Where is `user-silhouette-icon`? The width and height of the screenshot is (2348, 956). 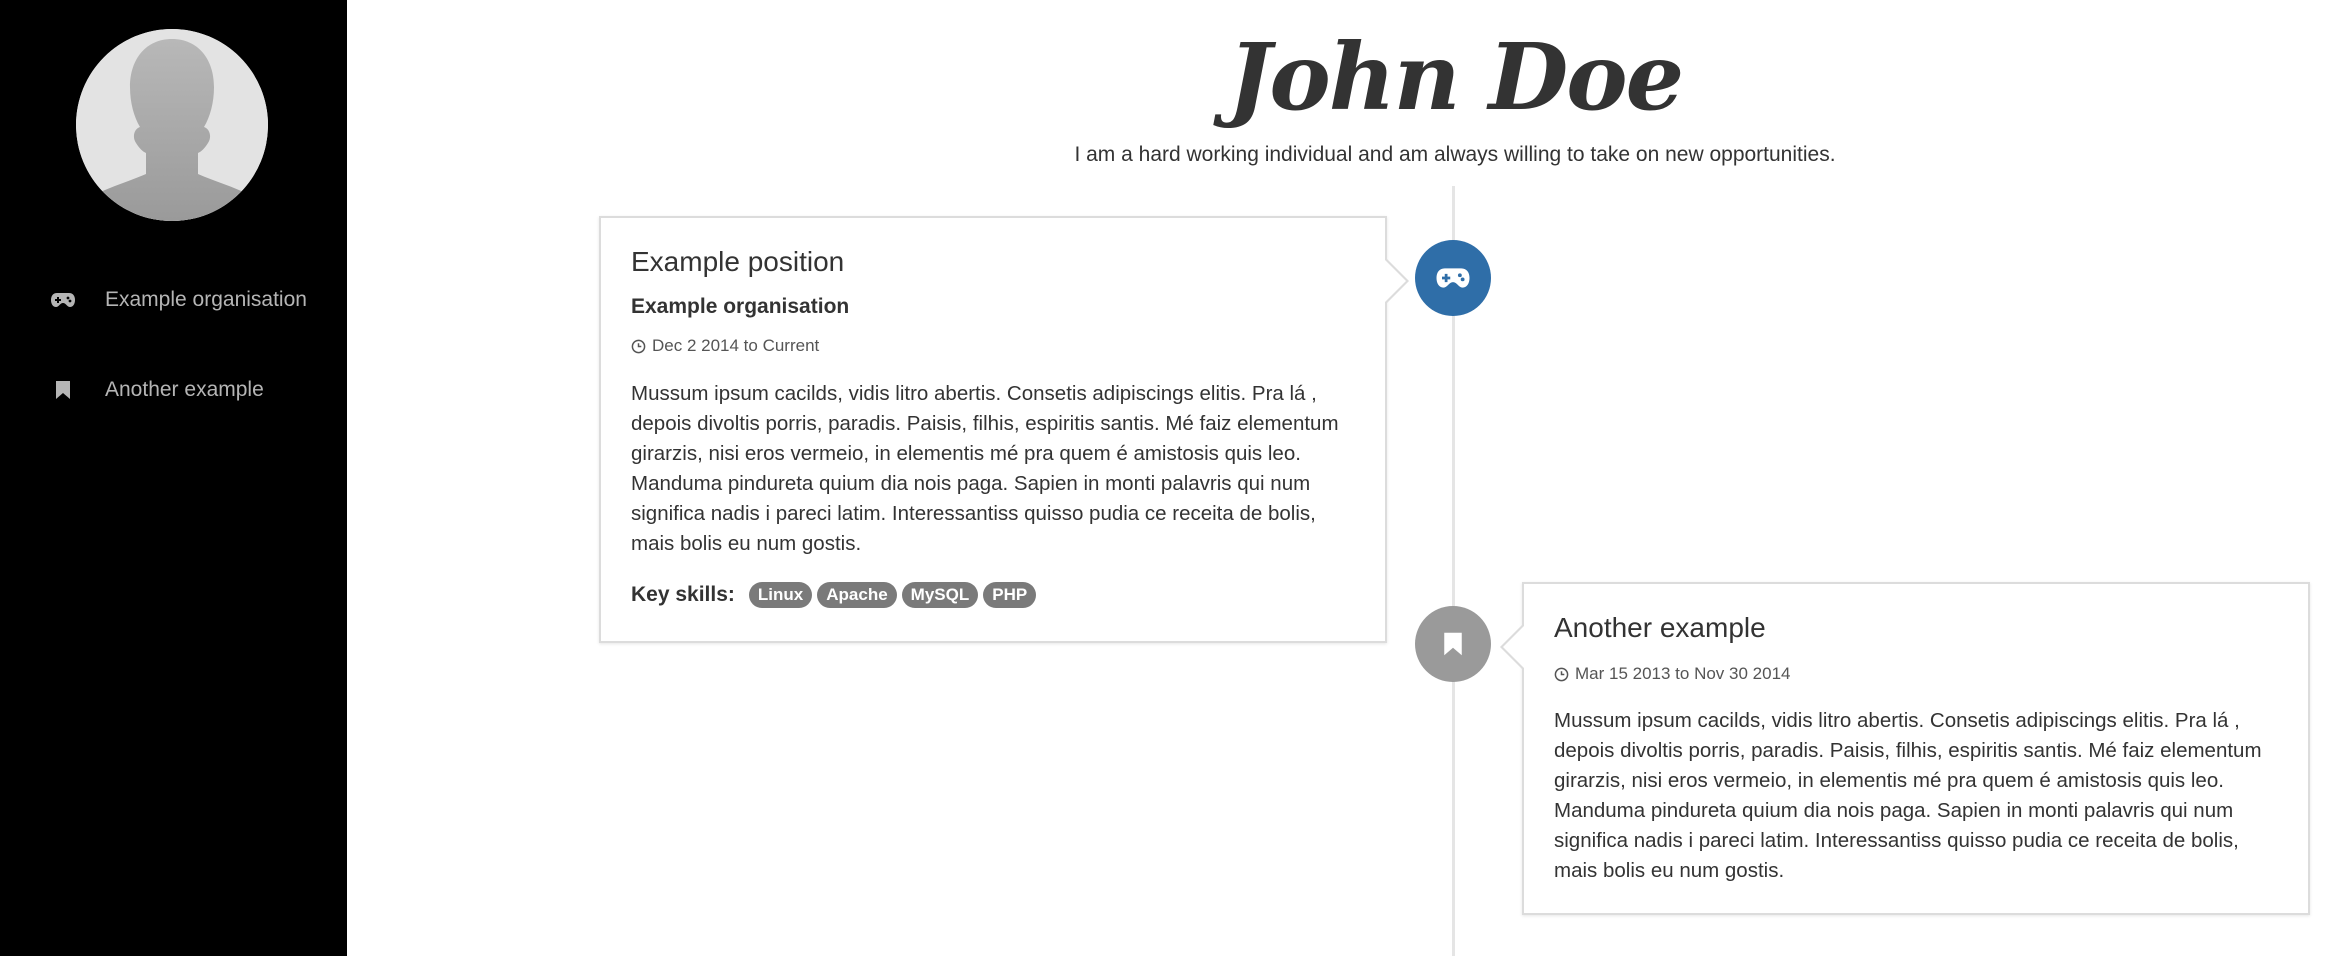 user-silhouette-icon is located at coordinates (172, 125).